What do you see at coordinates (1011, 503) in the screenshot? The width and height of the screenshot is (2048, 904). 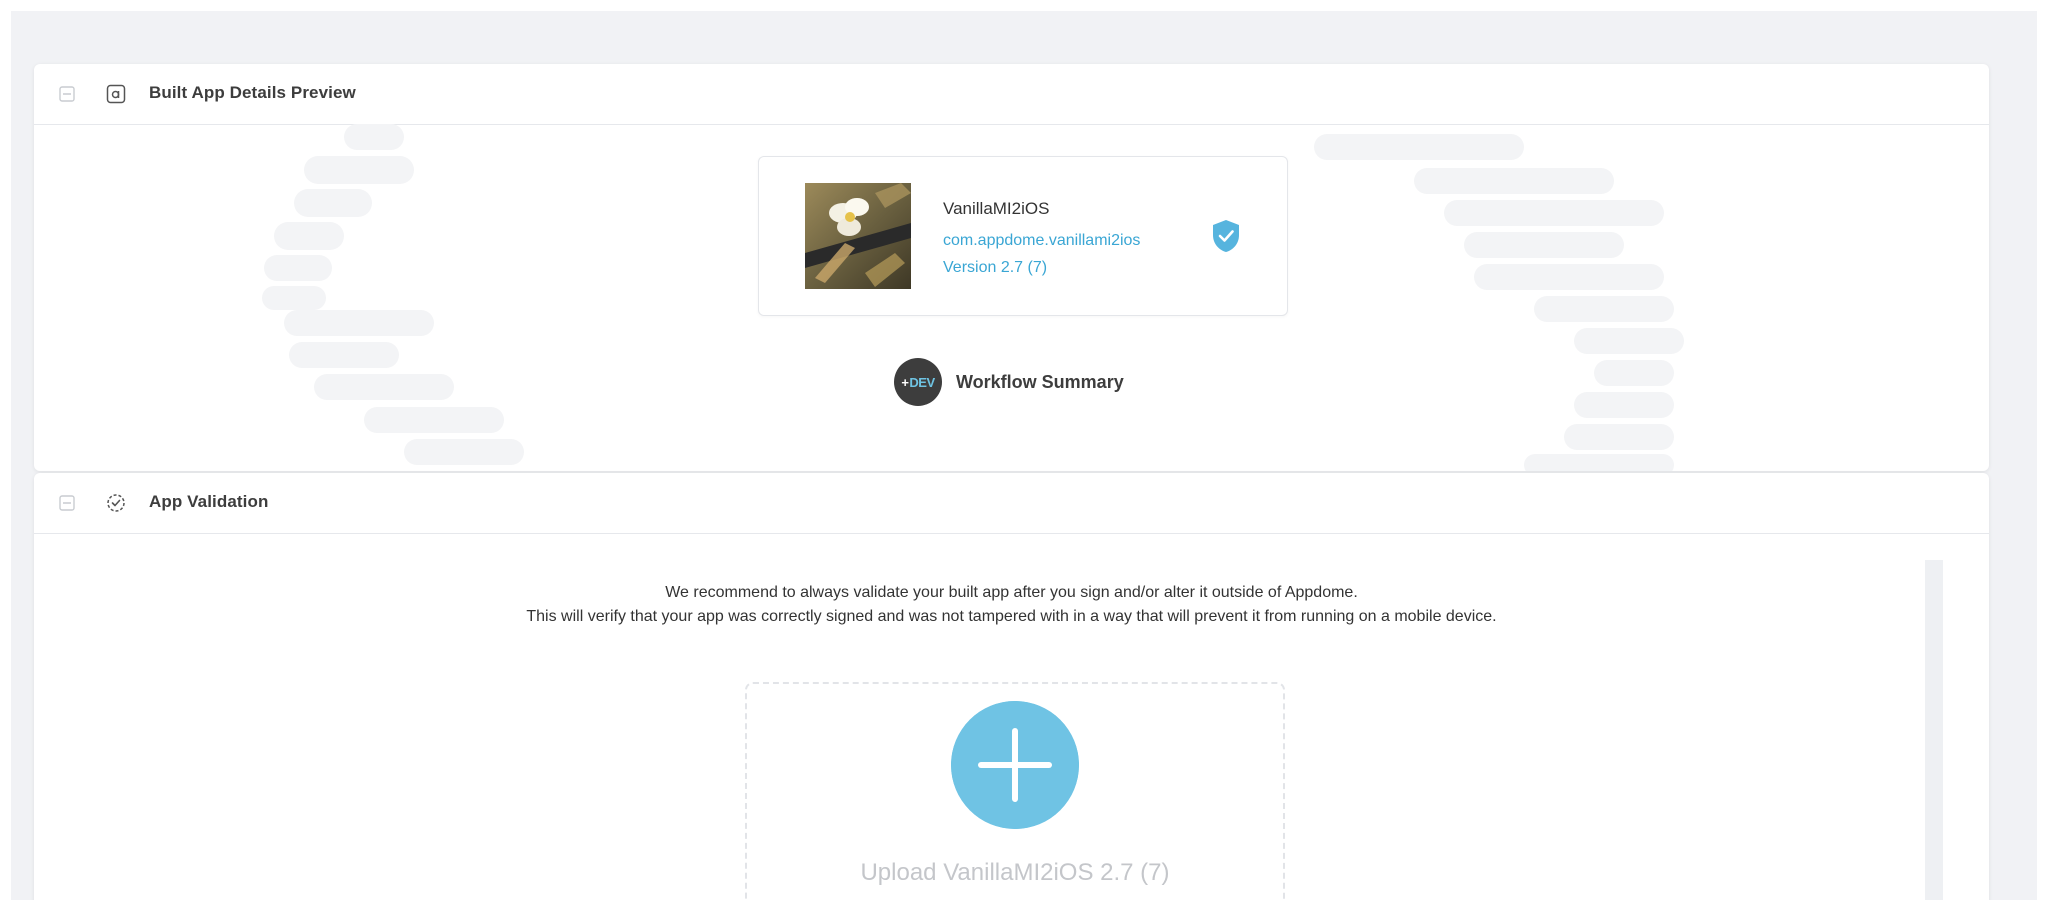 I see `app-validation-header: App Validation` at bounding box center [1011, 503].